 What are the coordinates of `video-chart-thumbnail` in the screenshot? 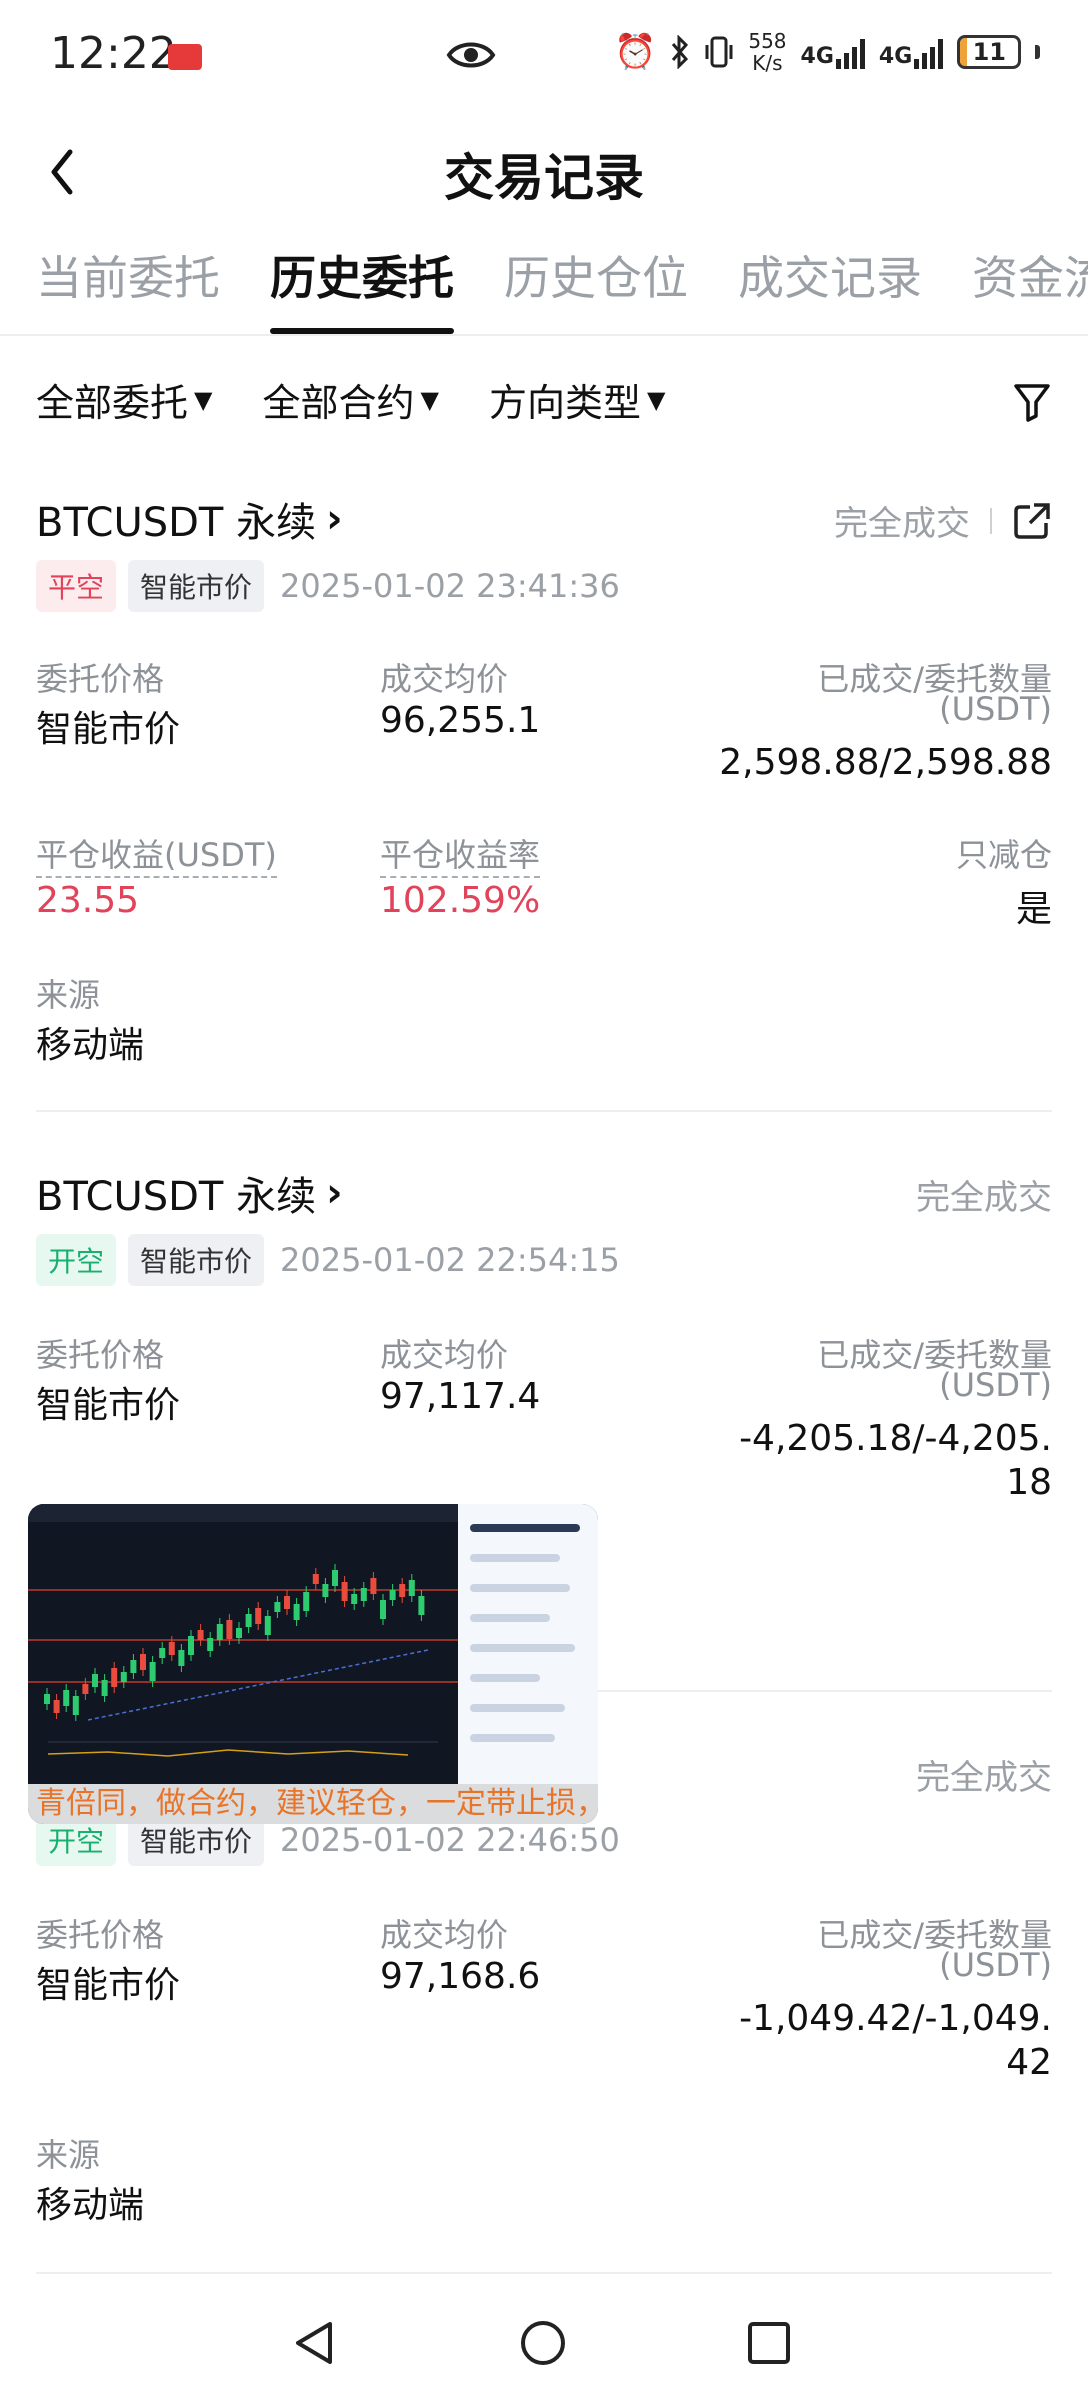 It's located at (243, 1644).